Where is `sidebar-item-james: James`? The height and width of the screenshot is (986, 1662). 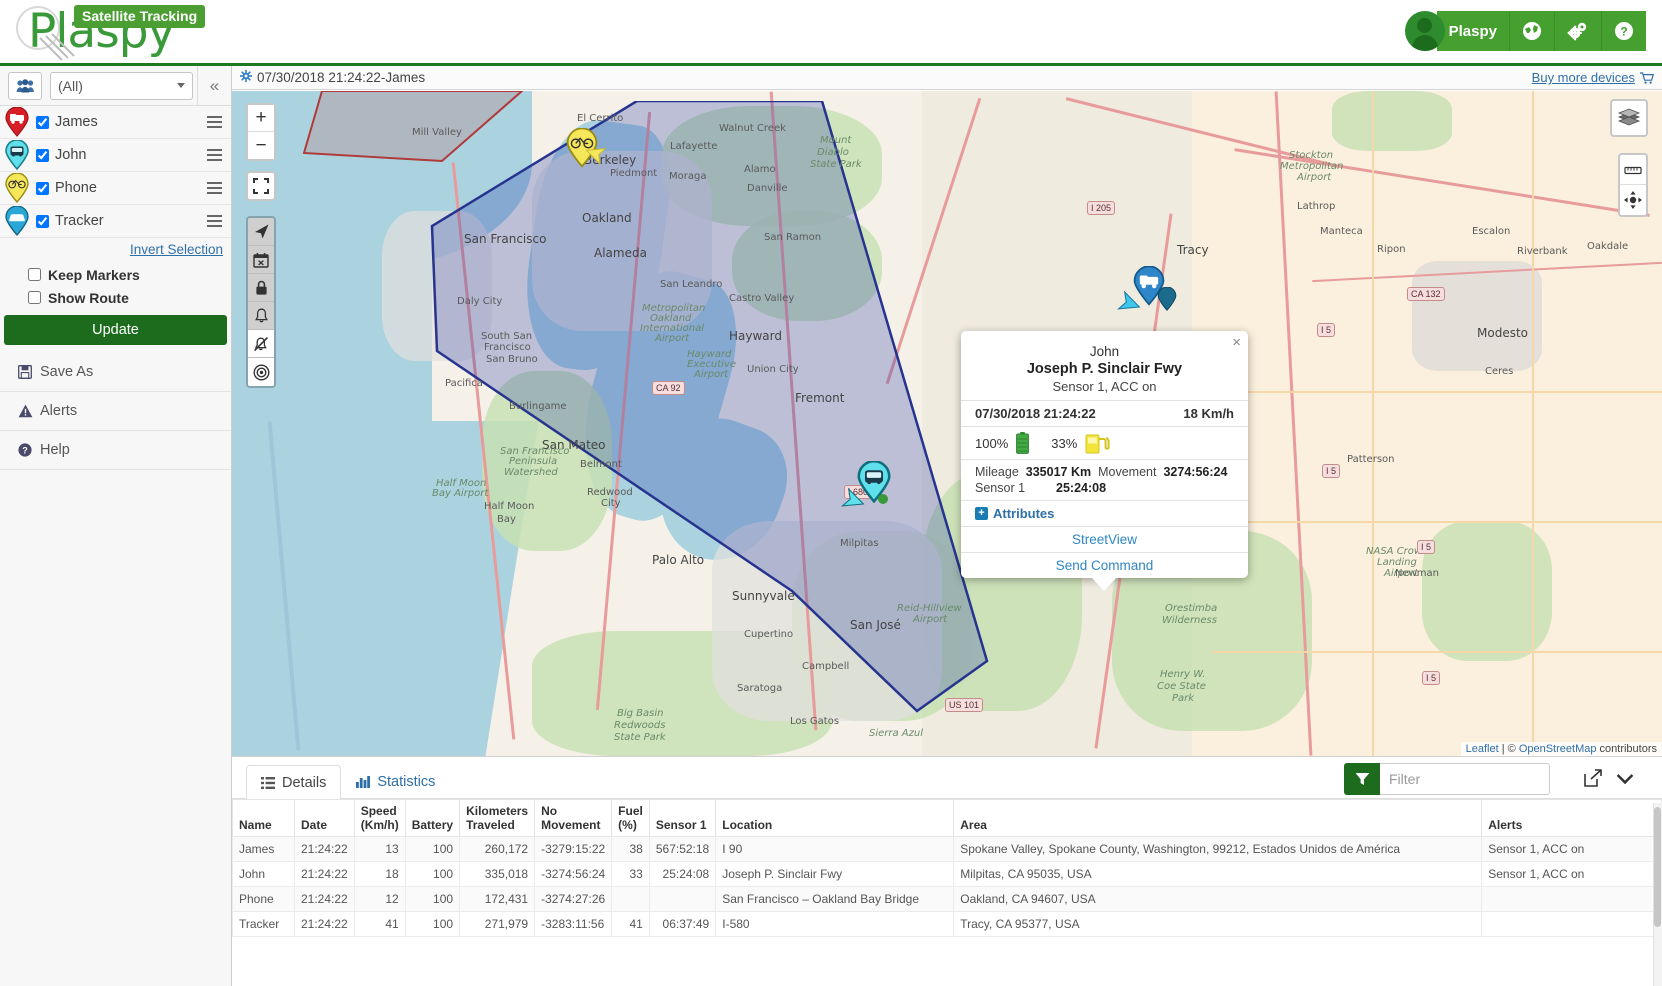 sidebar-item-james: James is located at coordinates (115, 122).